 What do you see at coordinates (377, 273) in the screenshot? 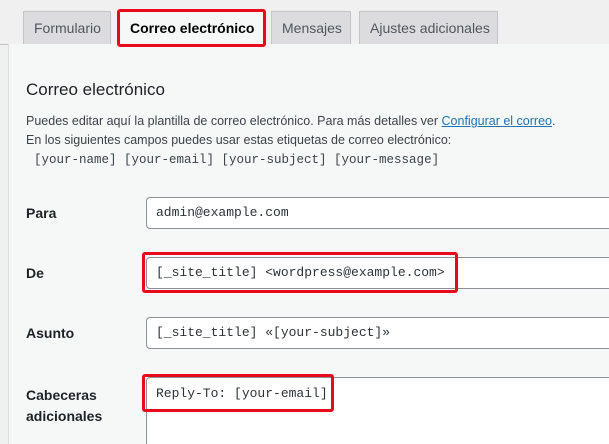
I see `from-field: [_site_title] <wordpress@example.com>` at bounding box center [377, 273].